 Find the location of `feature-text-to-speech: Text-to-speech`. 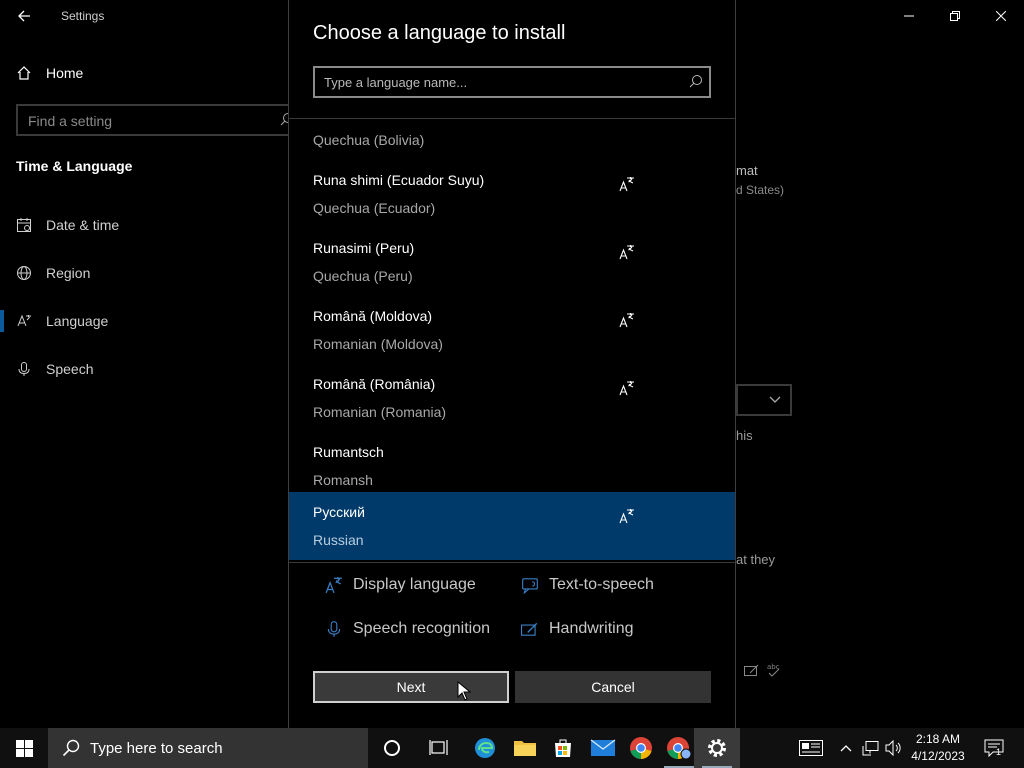

feature-text-to-speech: Text-to-speech is located at coordinates (587, 585).